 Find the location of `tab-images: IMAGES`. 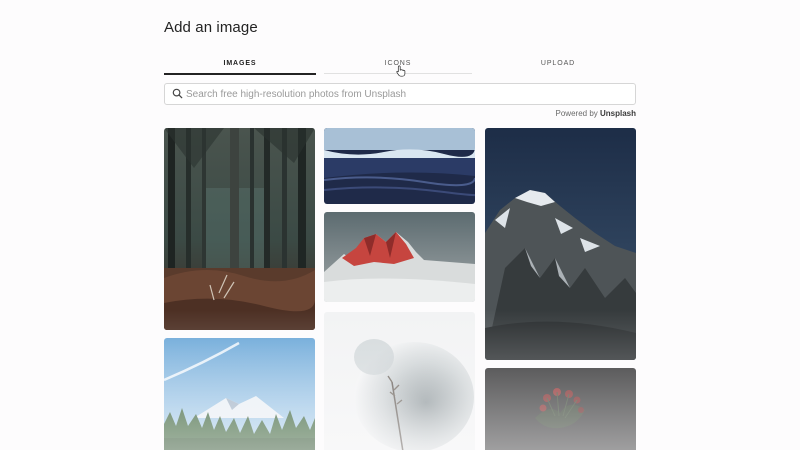

tab-images: IMAGES is located at coordinates (240, 66).